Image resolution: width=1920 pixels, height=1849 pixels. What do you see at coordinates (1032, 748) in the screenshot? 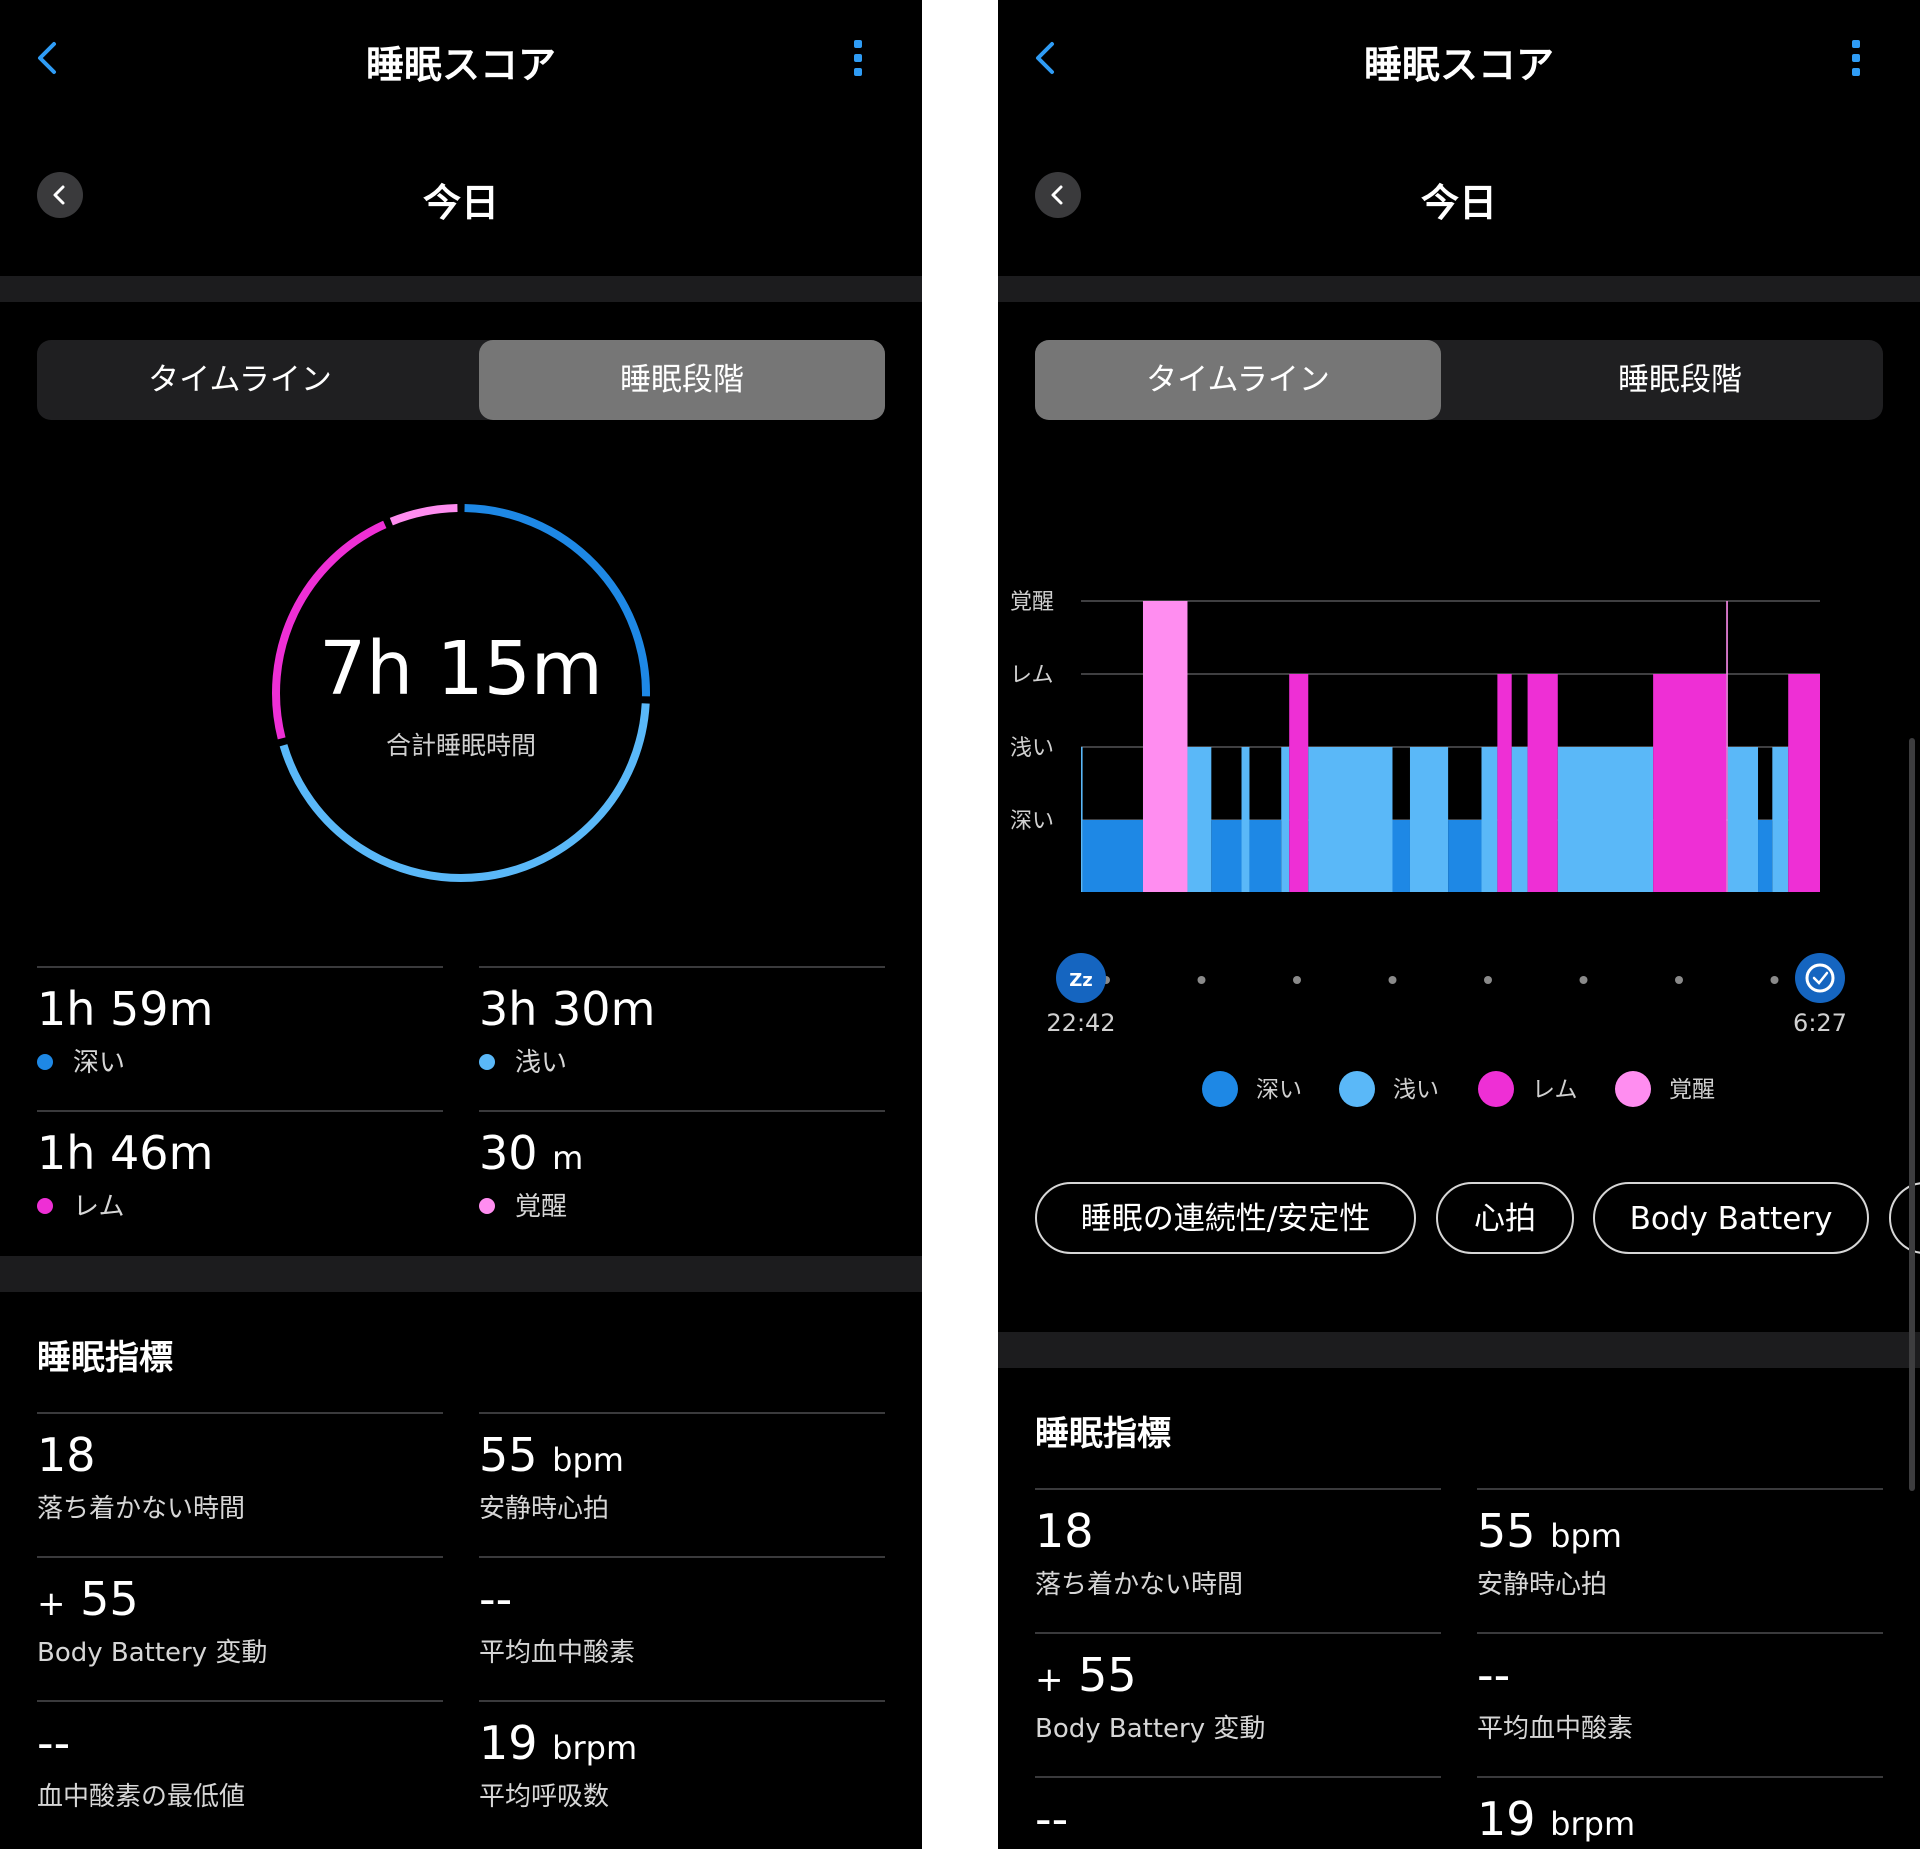
I see `y-tick-label: 浅い` at bounding box center [1032, 748].